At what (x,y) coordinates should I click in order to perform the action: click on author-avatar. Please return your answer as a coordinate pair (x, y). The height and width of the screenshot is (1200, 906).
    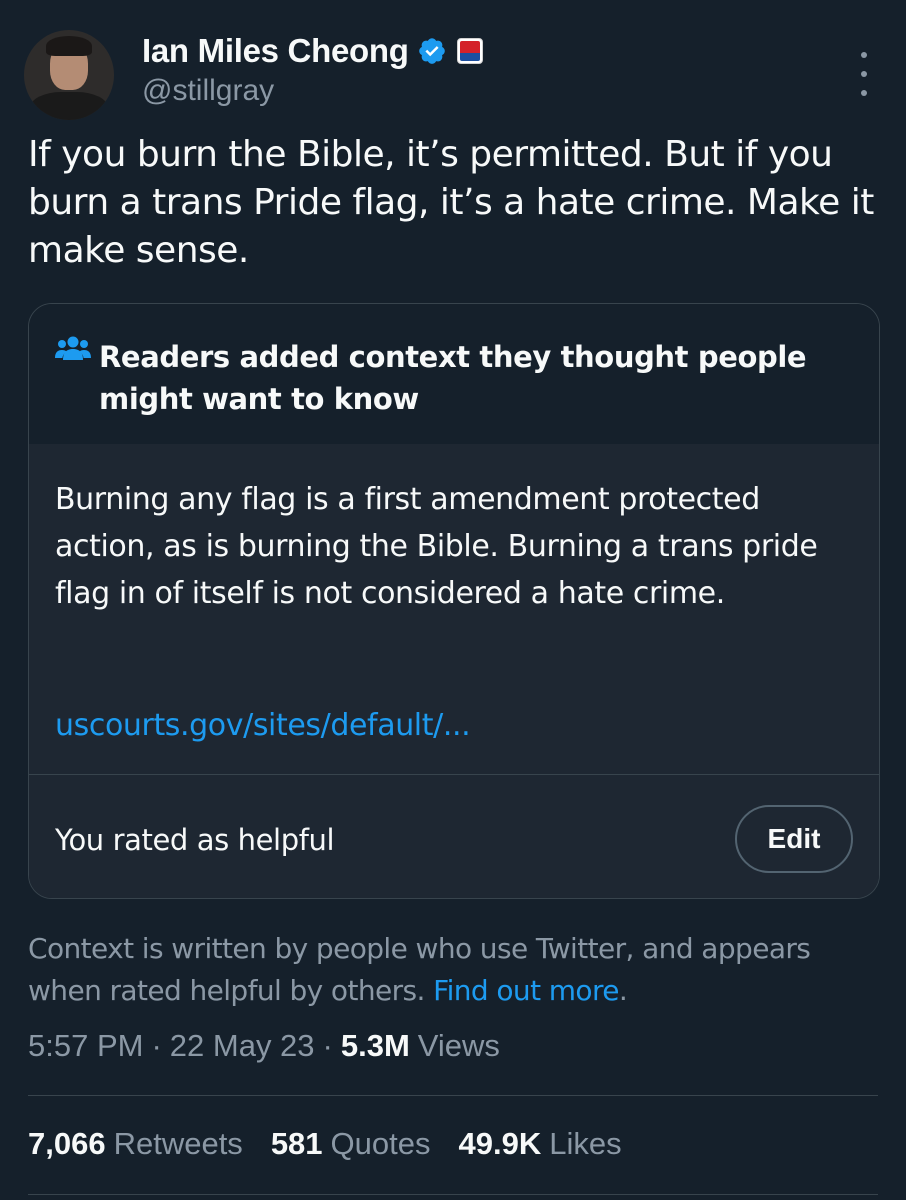
    Looking at the image, I should click on (69, 75).